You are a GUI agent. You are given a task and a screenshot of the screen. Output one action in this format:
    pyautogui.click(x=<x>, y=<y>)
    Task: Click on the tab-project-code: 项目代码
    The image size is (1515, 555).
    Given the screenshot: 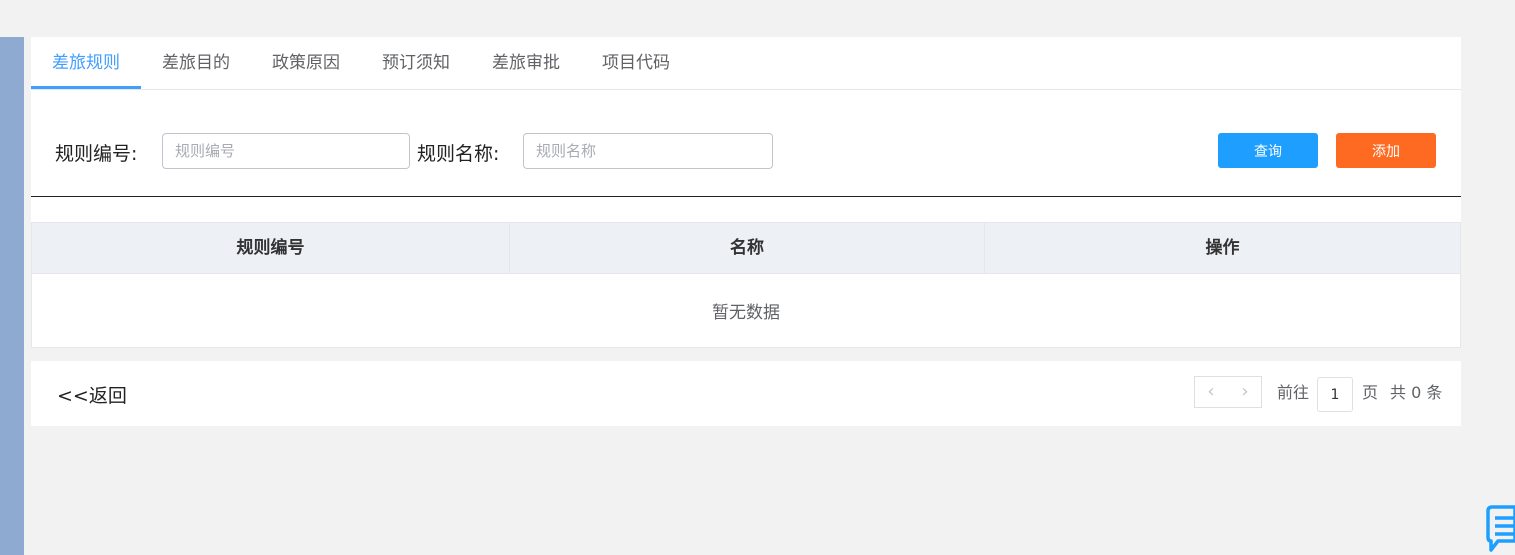 What is the action you would take?
    pyautogui.click(x=636, y=63)
    